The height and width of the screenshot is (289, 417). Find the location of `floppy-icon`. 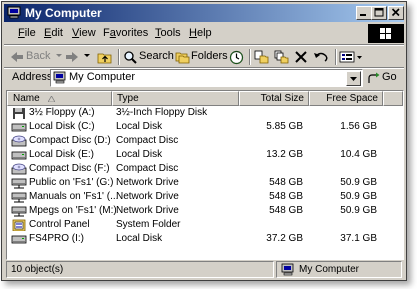

floppy-icon is located at coordinates (19, 113).